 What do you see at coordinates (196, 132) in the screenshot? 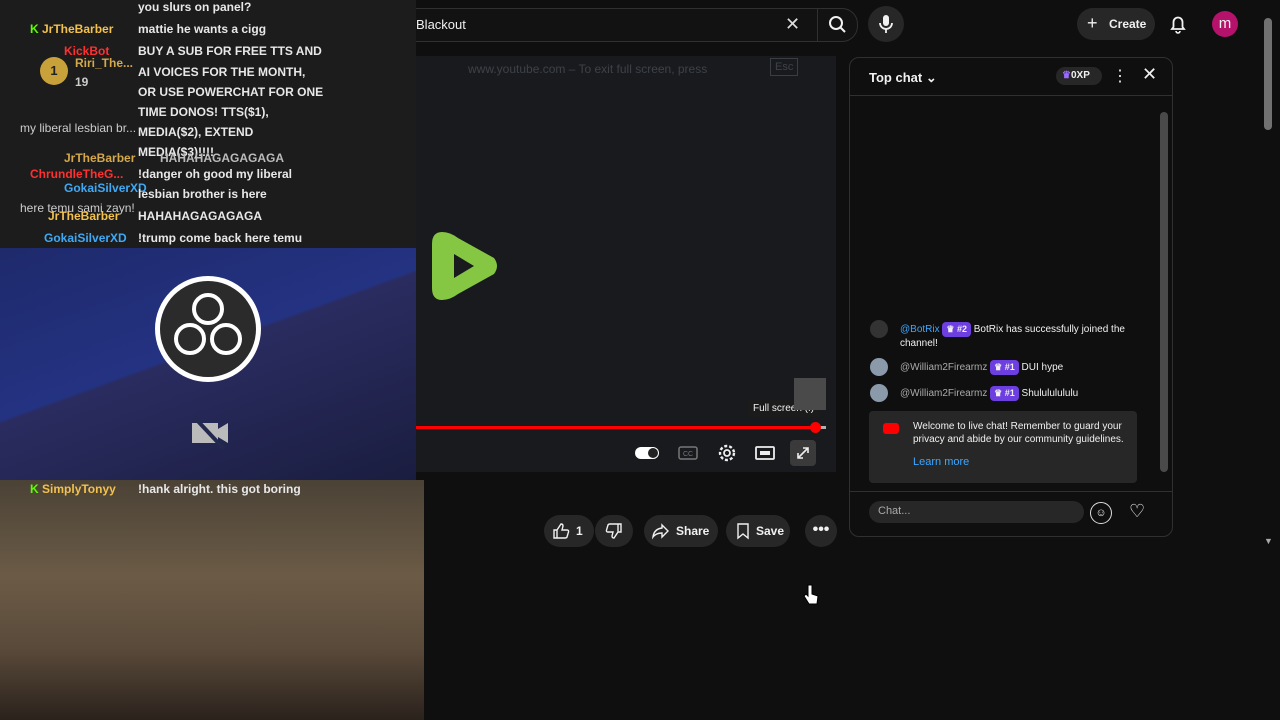
I see `overlay-chat-line: MEDIA($2), EXTEND` at bounding box center [196, 132].